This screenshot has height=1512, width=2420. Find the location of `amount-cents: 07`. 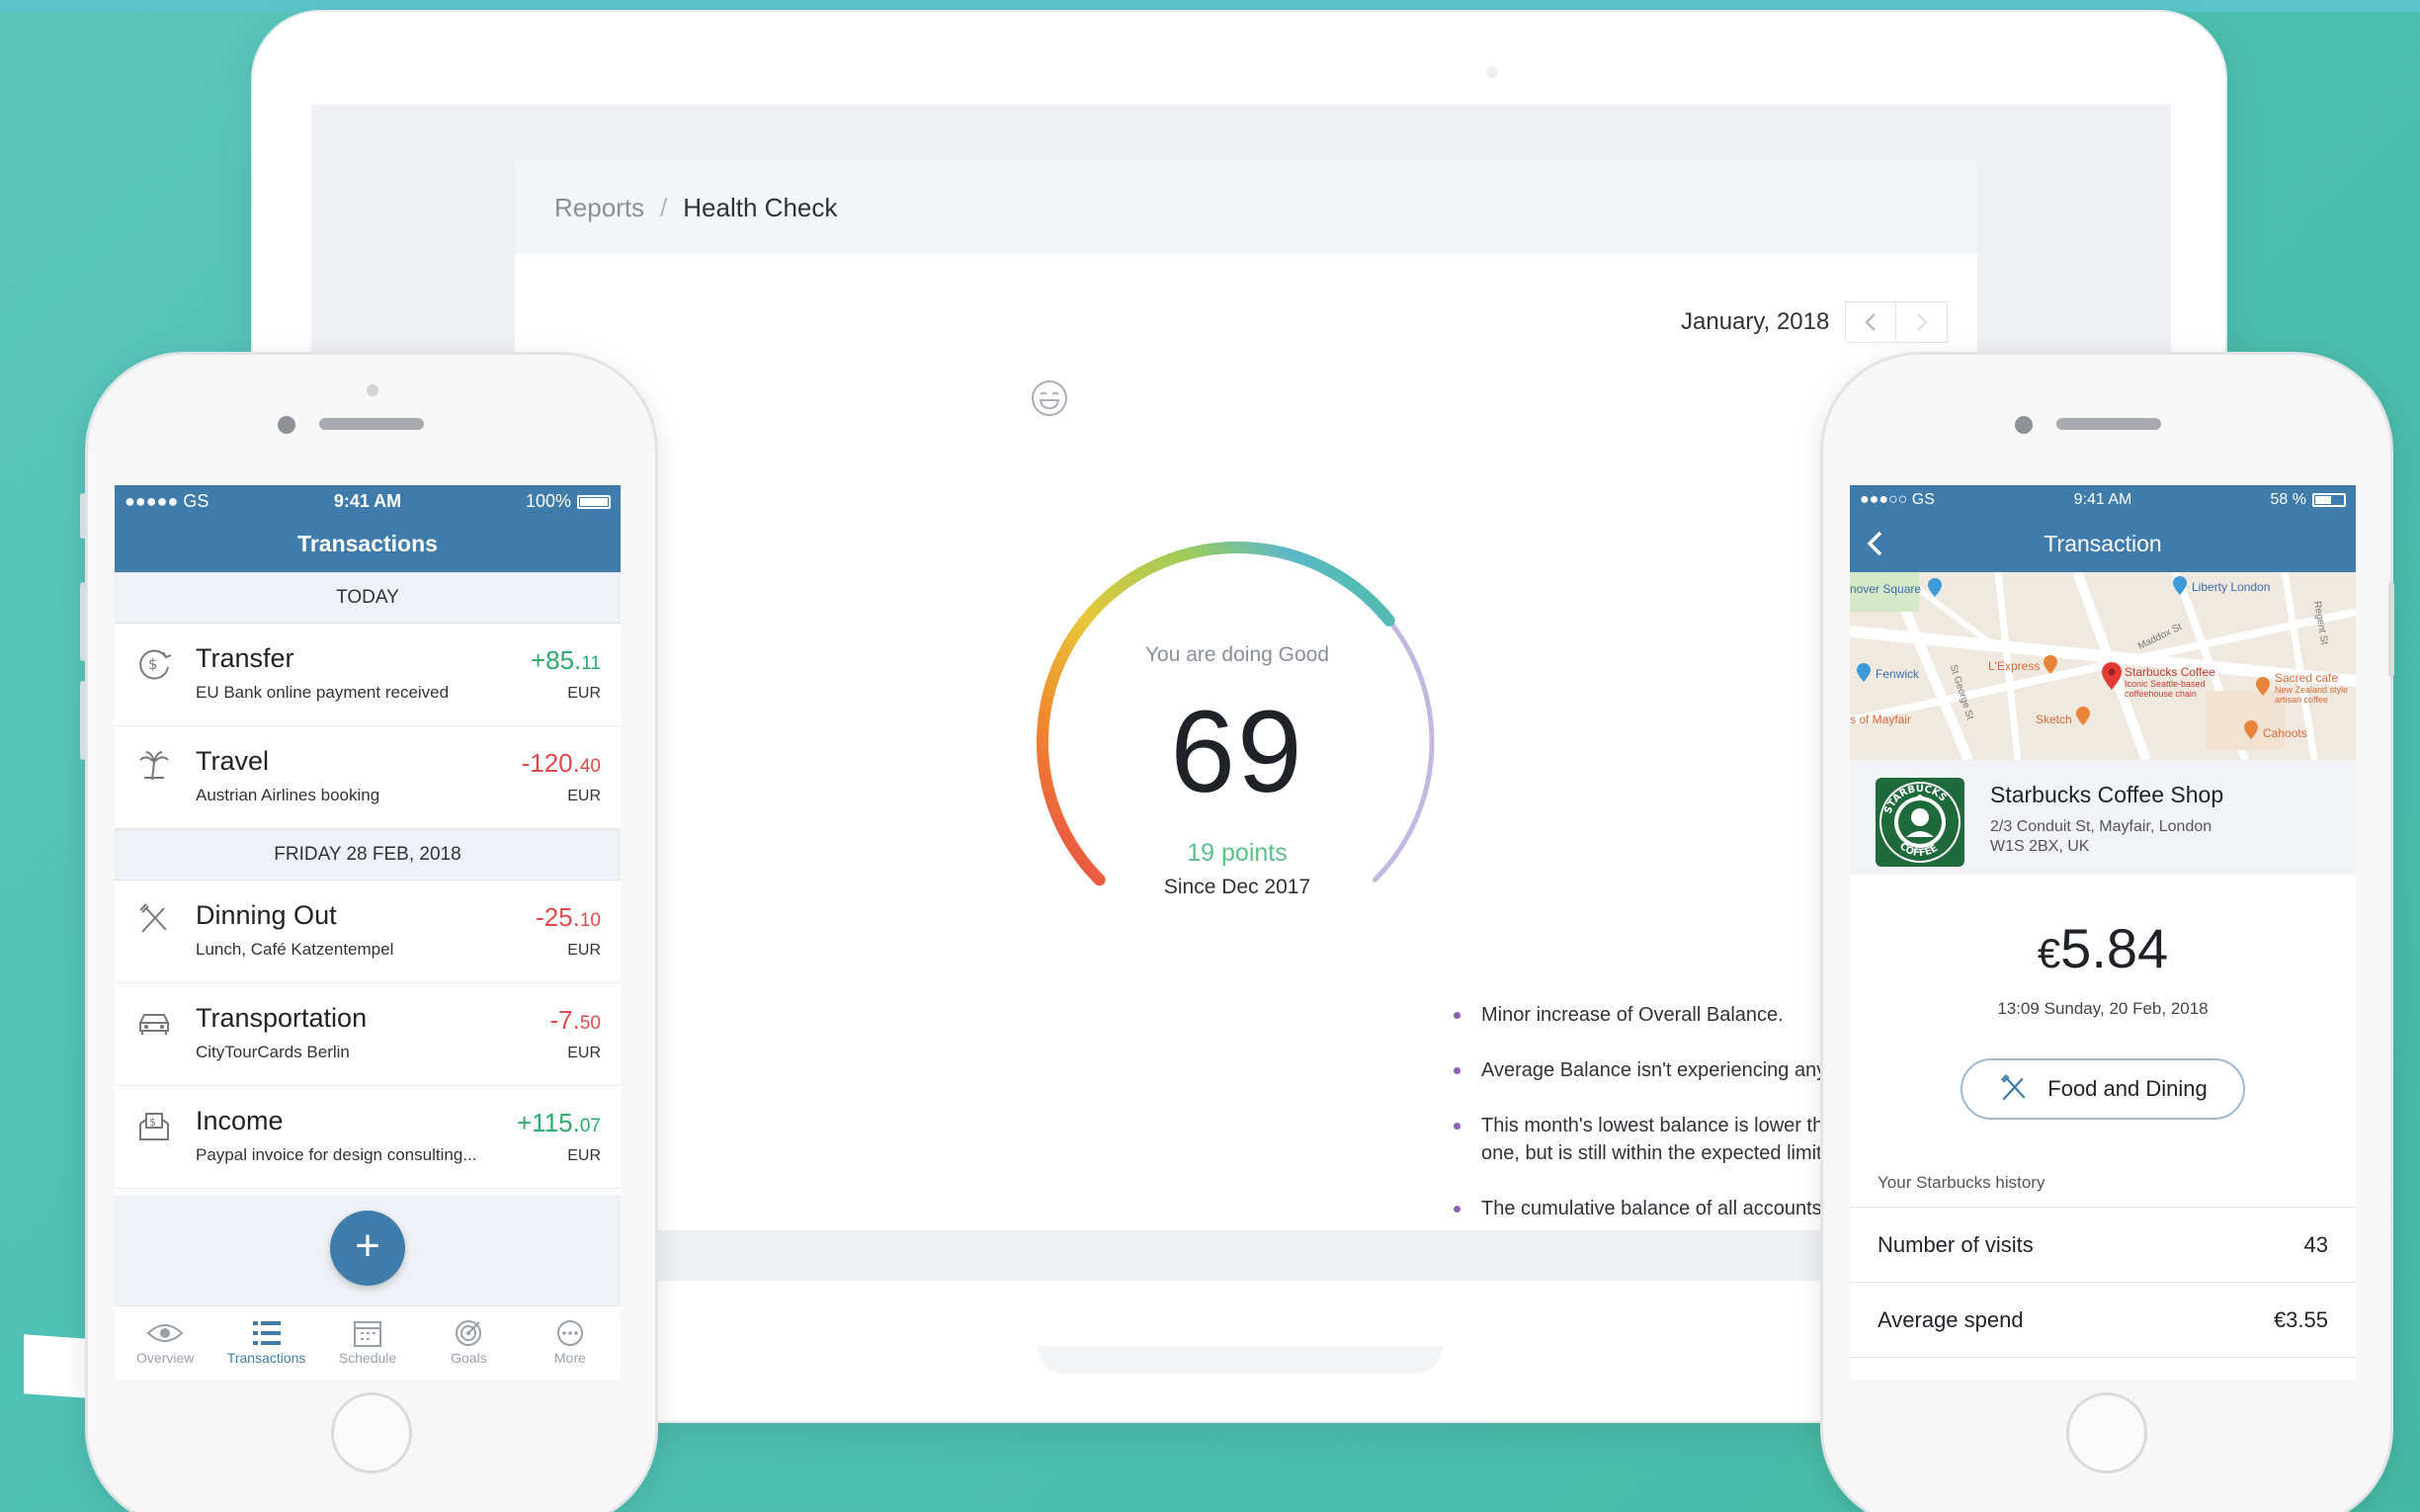

amount-cents: 07 is located at coordinates (590, 1126).